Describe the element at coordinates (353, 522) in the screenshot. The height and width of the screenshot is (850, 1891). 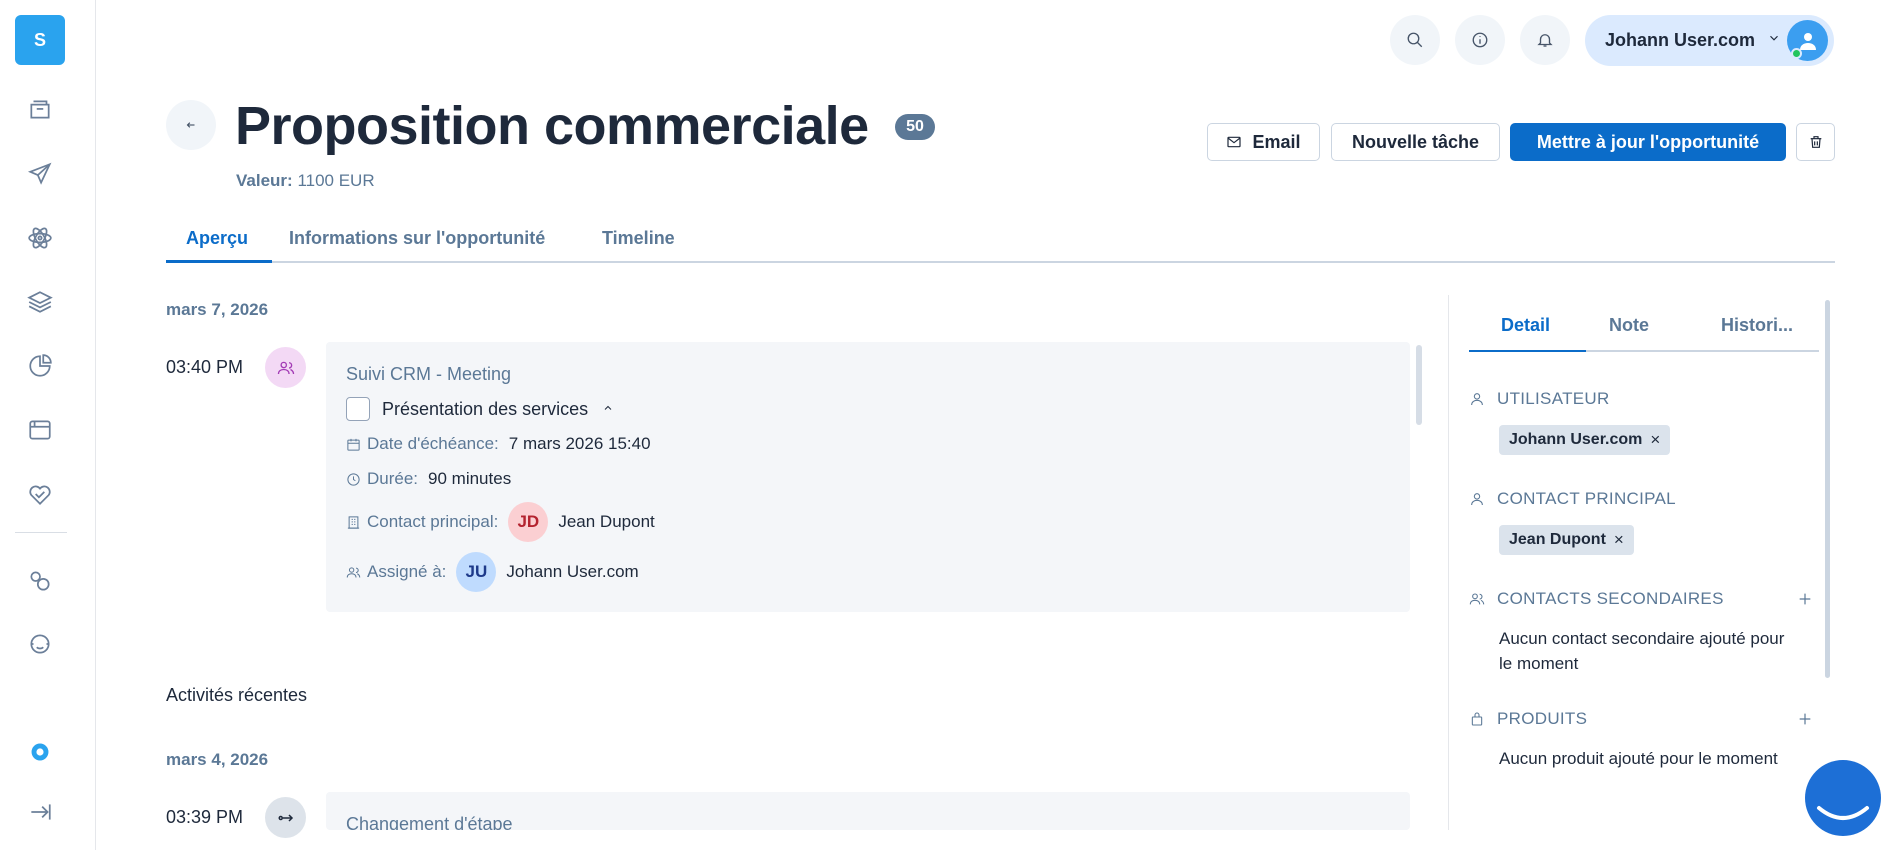
I see `building-icon` at that location.